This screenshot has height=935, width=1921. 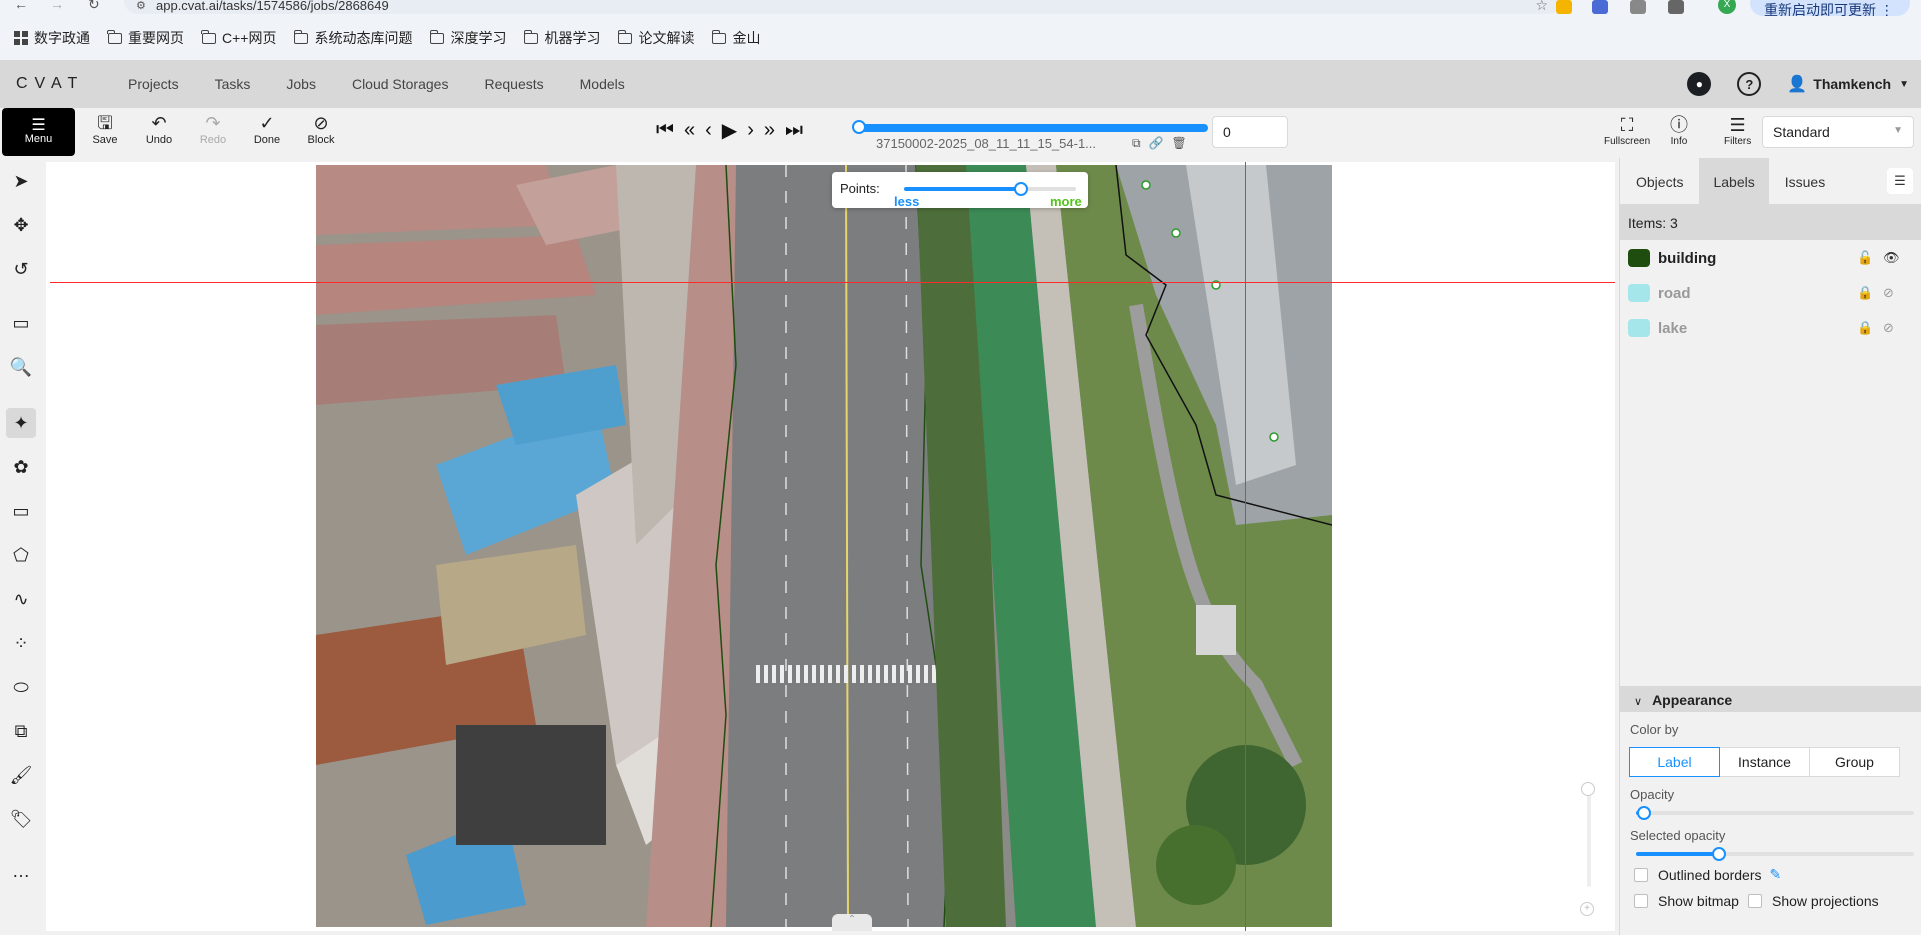 I want to click on outlined-borders-checkbox: Outlined borders ✎, so click(x=1707, y=874).